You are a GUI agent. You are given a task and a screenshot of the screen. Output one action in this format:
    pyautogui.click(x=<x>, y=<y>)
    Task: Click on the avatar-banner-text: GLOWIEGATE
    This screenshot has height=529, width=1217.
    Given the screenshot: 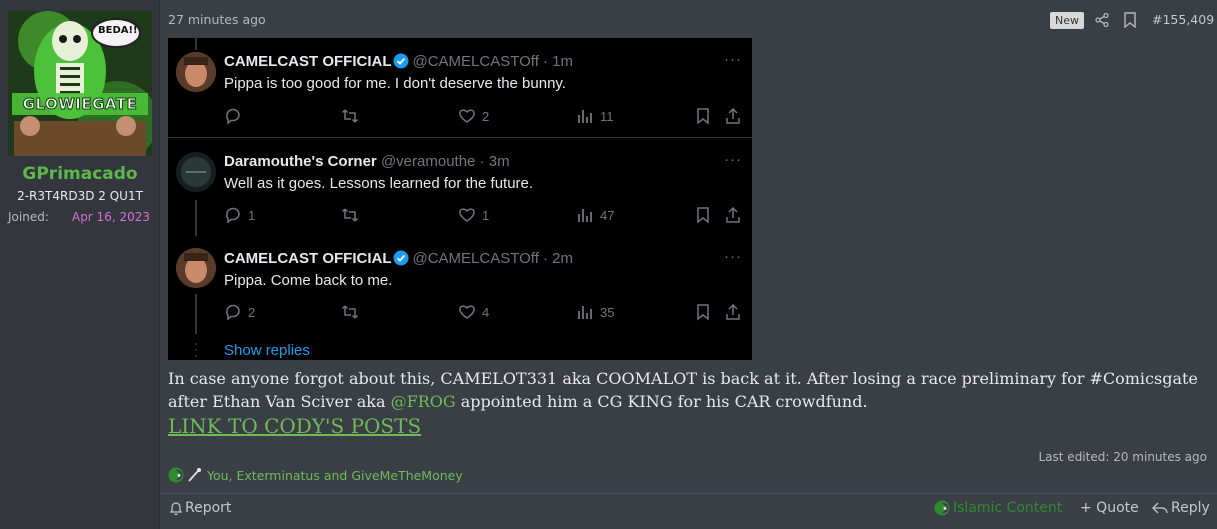 What is the action you would take?
    pyautogui.click(x=80, y=104)
    